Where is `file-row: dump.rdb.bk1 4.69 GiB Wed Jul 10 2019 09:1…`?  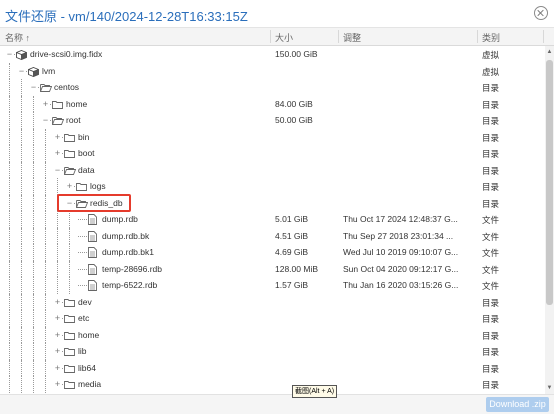 file-row: dump.rdb.bk1 4.69 GiB Wed Jul 10 2019 09:1… is located at coordinates (272, 252).